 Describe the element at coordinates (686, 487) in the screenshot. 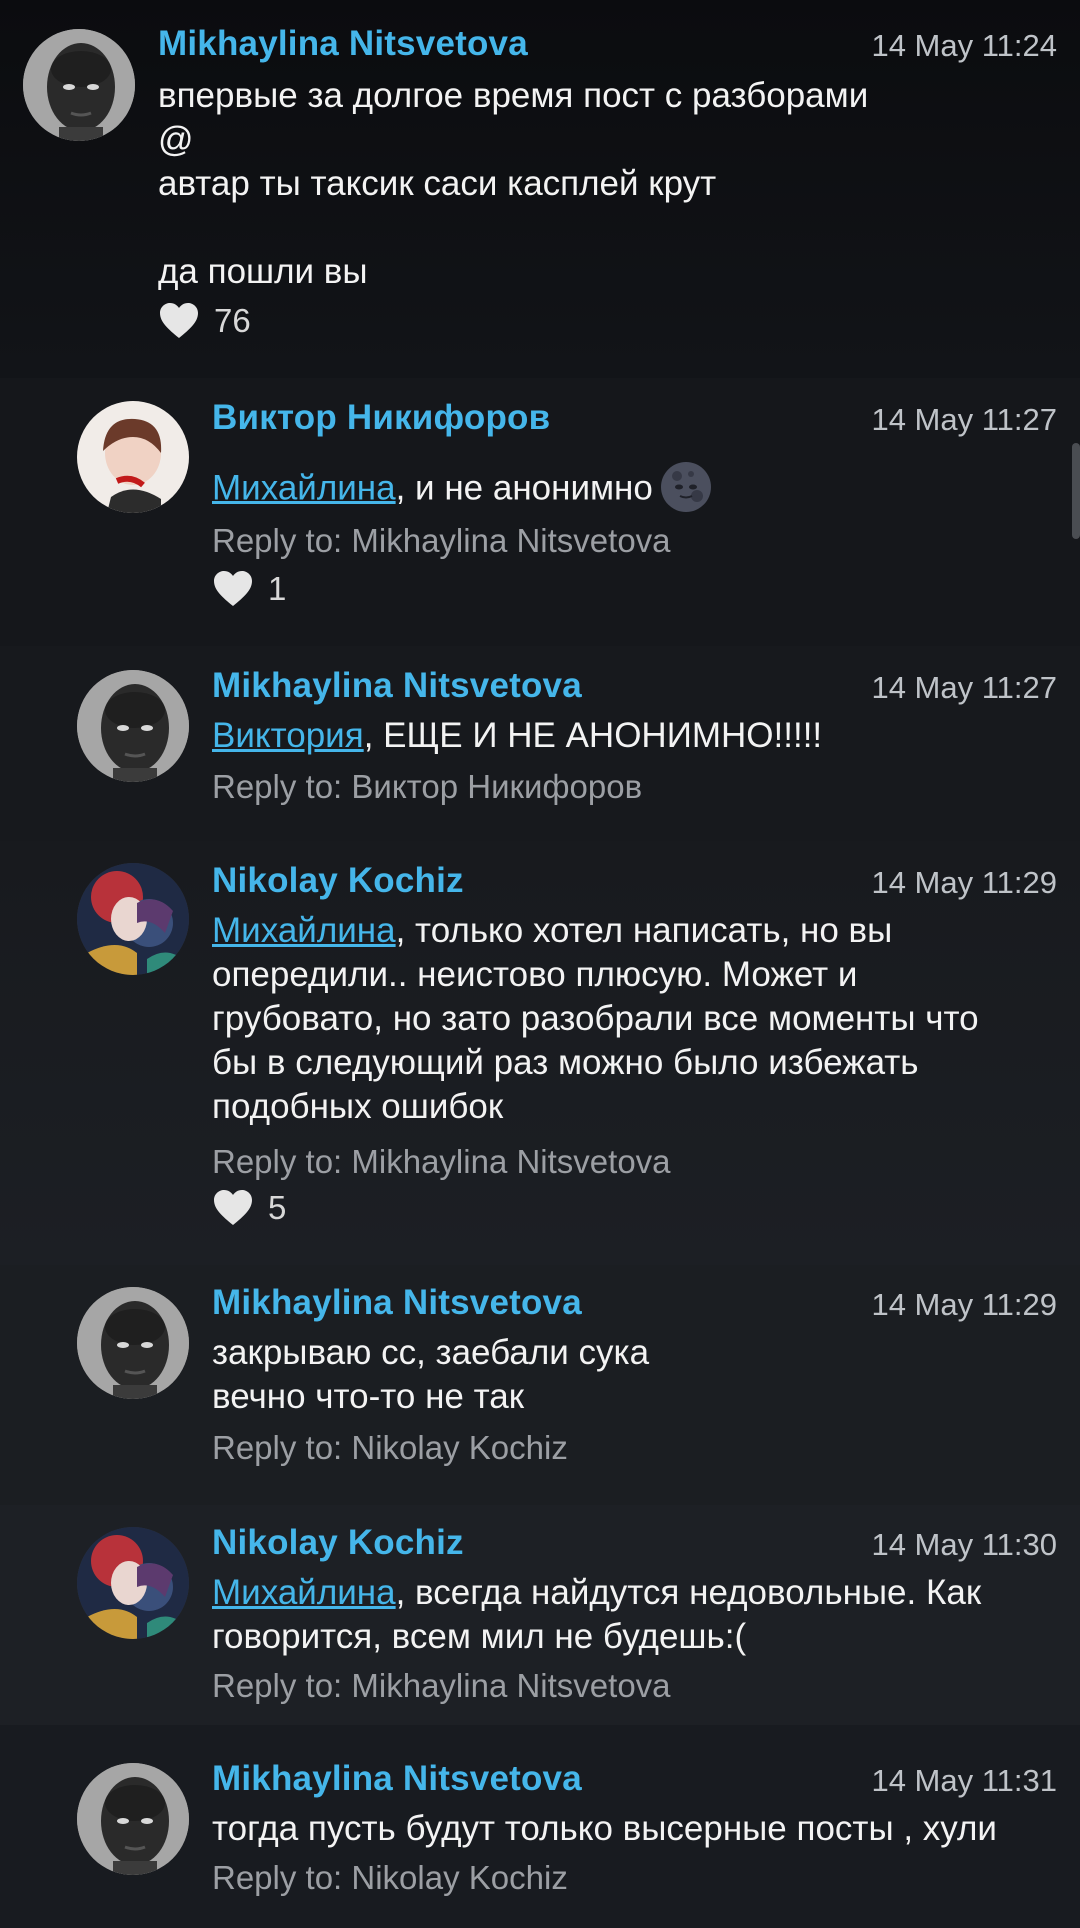

I see `new-moon-face-emoji-icon` at that location.